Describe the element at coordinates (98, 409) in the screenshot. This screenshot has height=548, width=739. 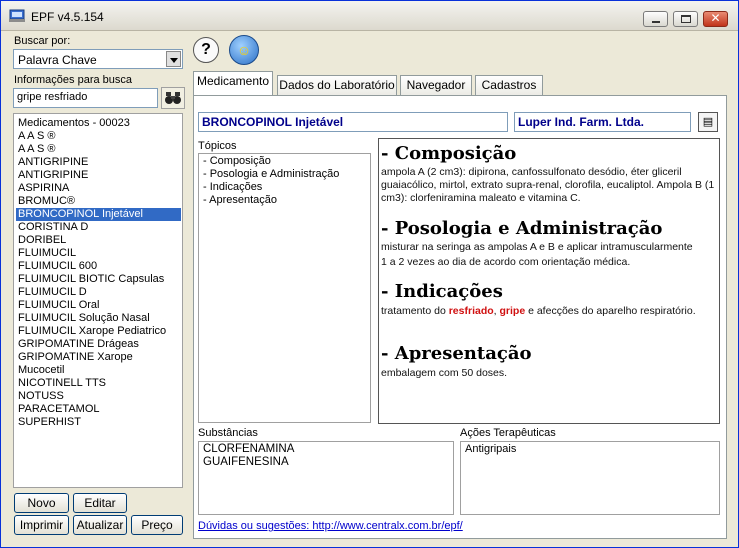
I see `list-item: PARACETAMOL` at that location.